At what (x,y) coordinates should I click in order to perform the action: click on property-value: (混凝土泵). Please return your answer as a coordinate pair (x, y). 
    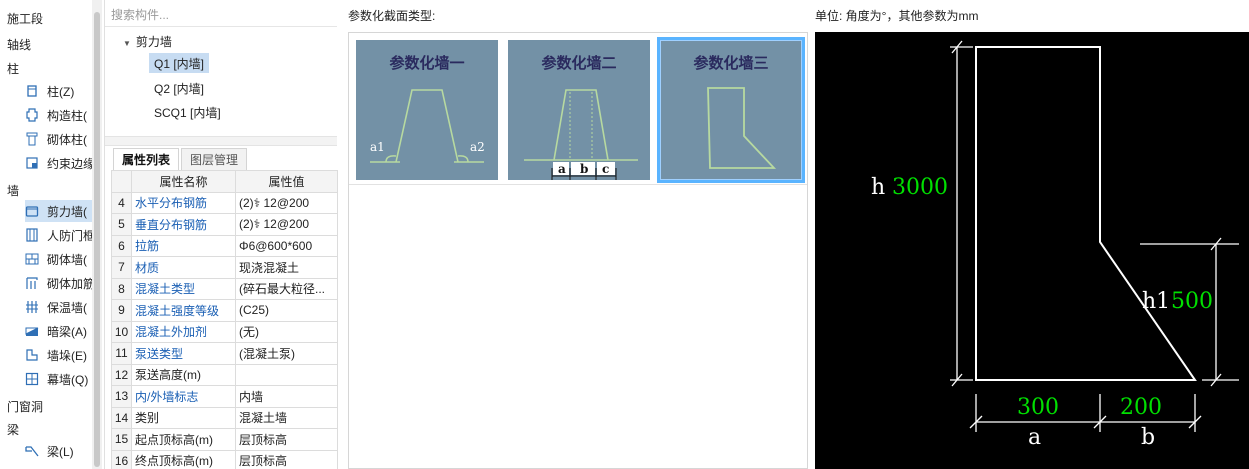
    Looking at the image, I should click on (286, 353).